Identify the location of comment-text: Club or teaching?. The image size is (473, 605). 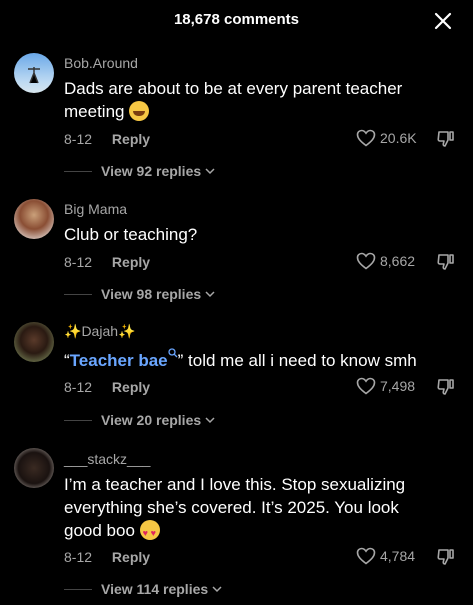
(131, 234).